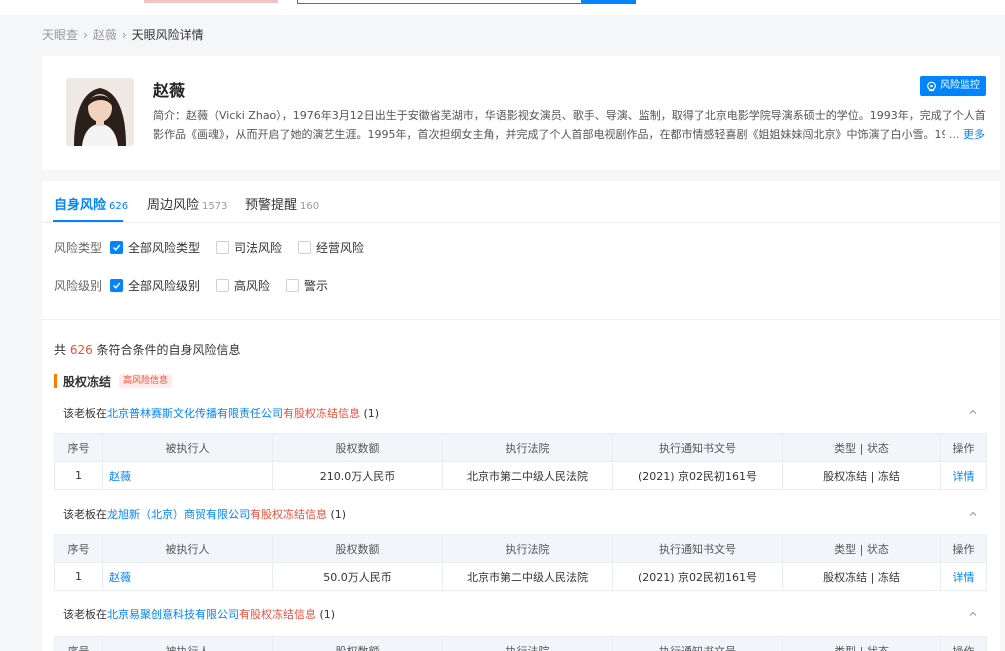  I want to click on option-label: 警示, so click(316, 285).